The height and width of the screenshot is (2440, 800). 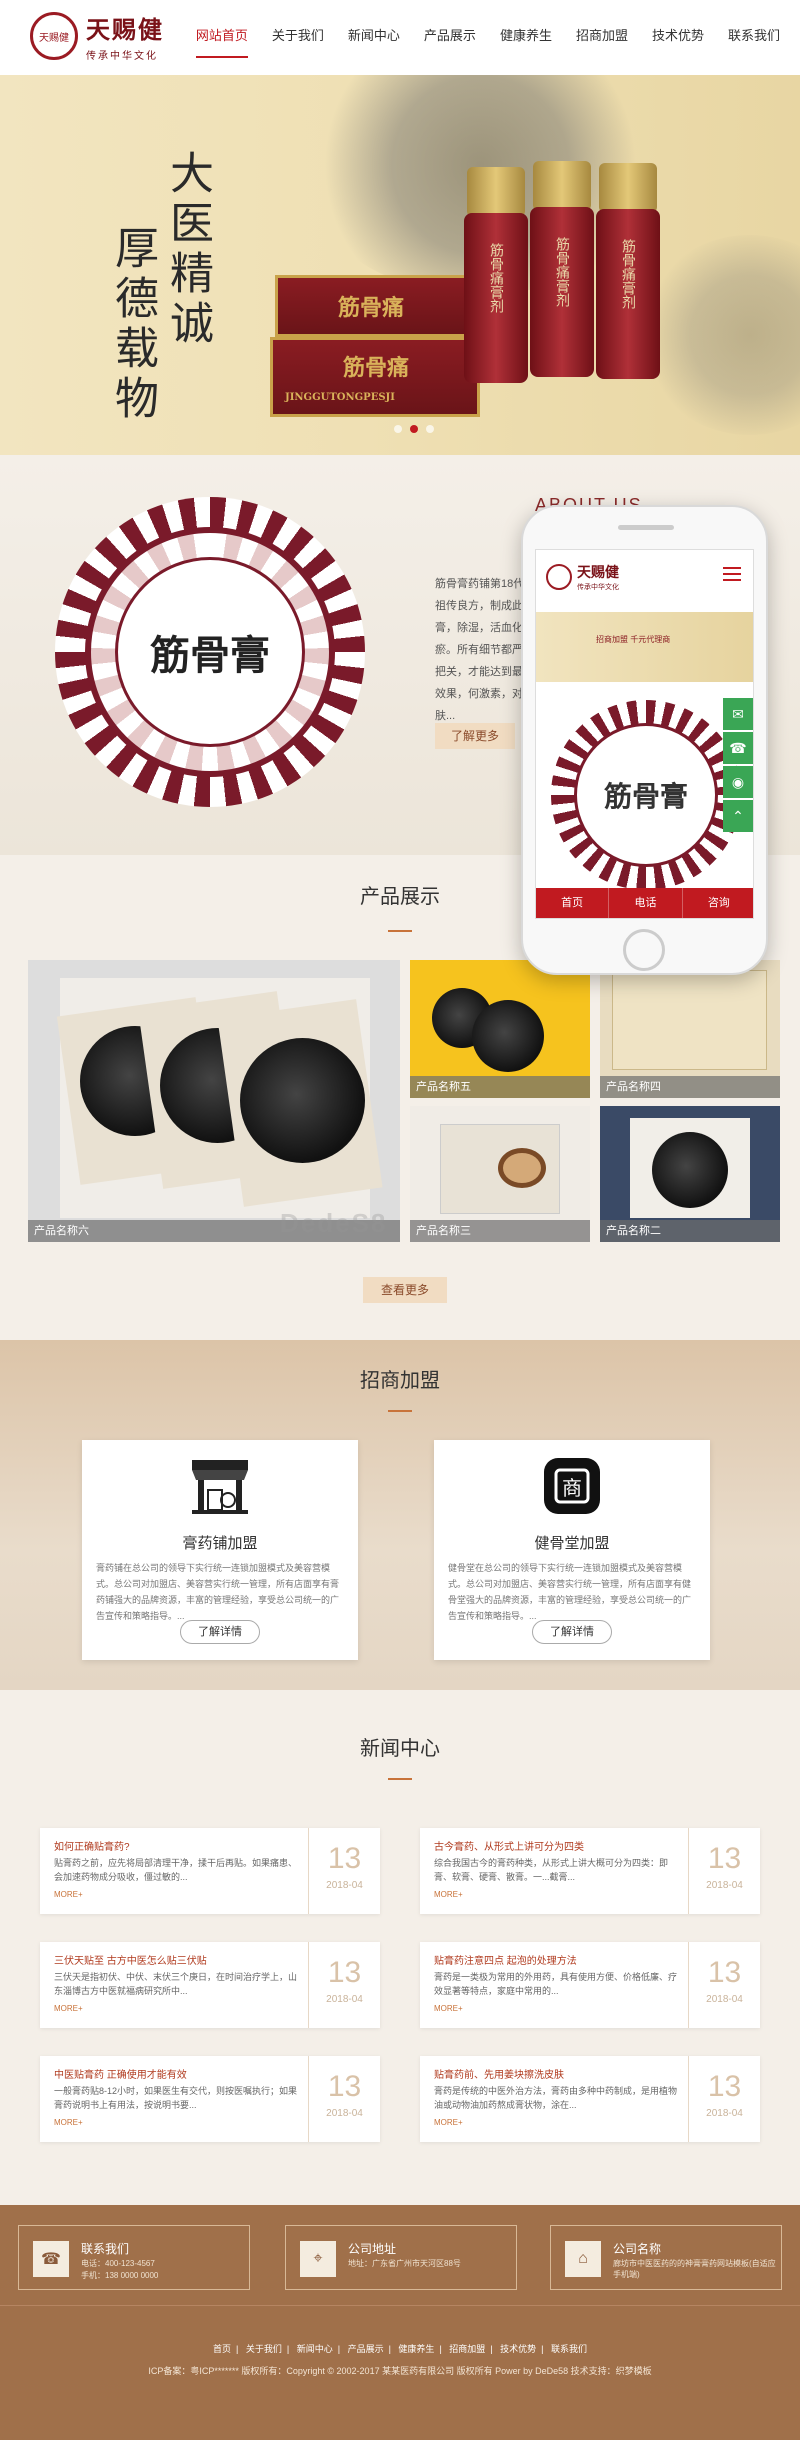 I want to click on title-underline, so click(x=400, y=1411).